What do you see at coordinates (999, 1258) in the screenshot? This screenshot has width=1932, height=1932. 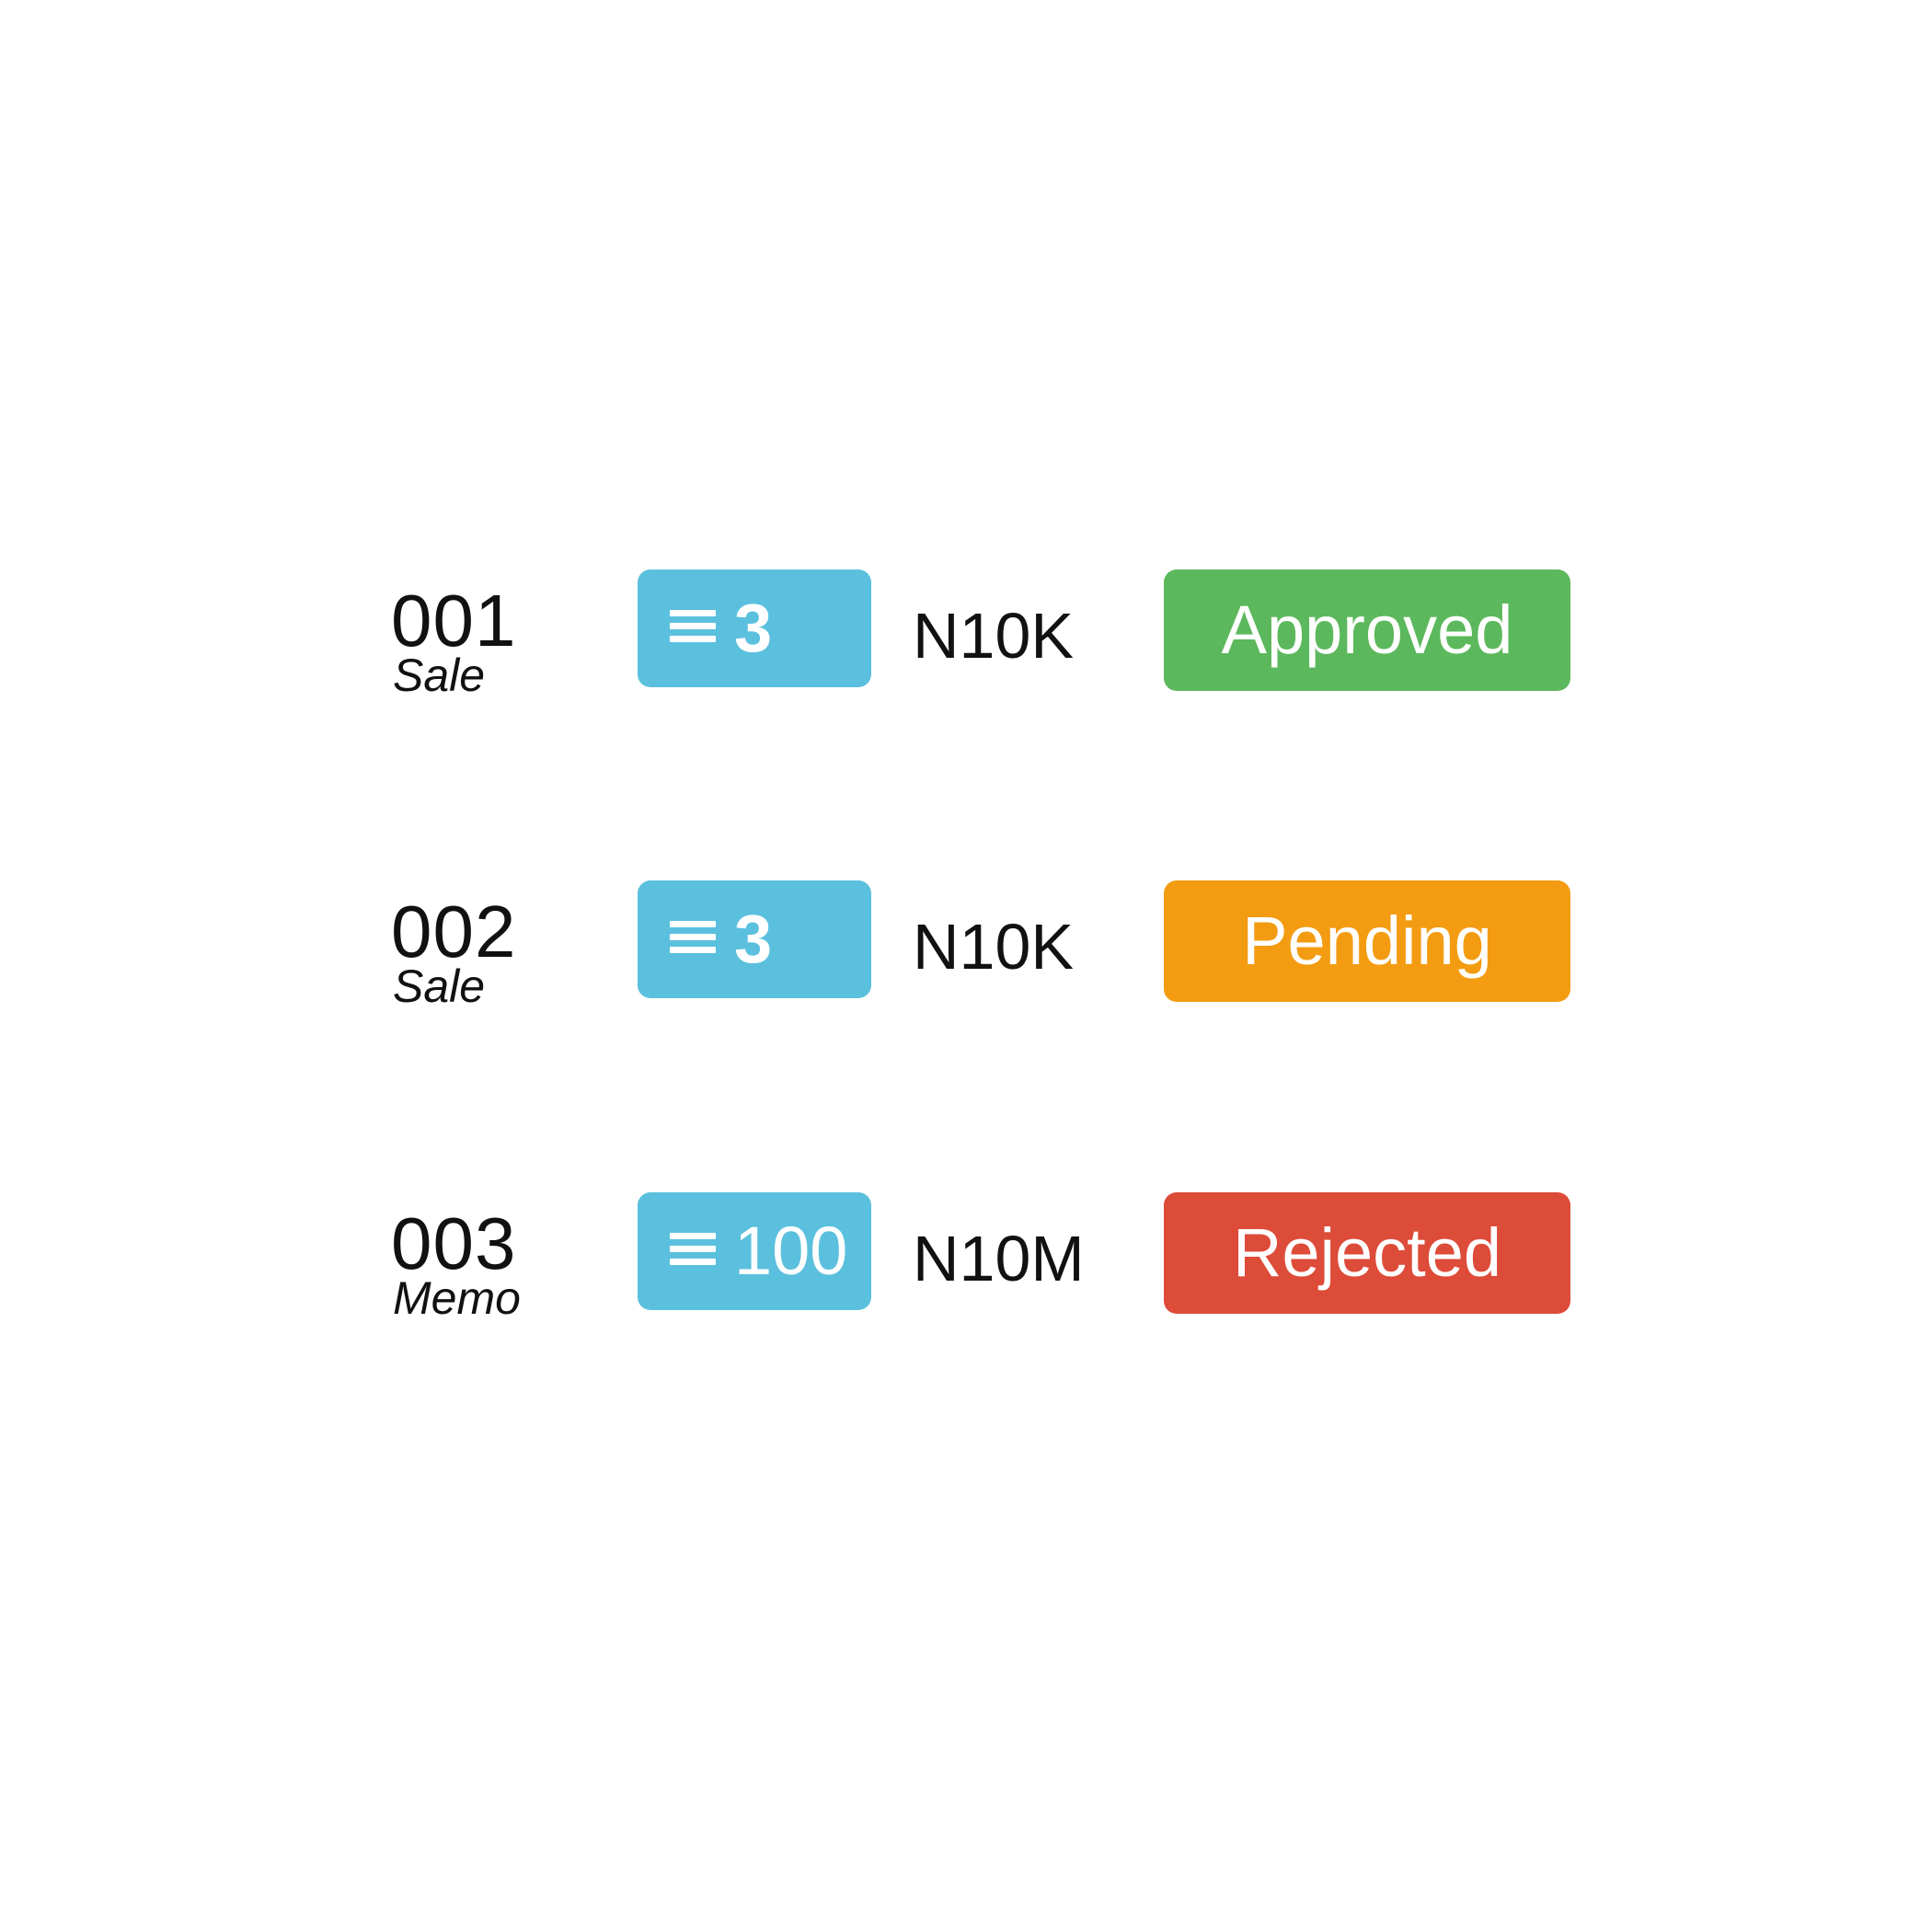 I see `amount: N10M` at bounding box center [999, 1258].